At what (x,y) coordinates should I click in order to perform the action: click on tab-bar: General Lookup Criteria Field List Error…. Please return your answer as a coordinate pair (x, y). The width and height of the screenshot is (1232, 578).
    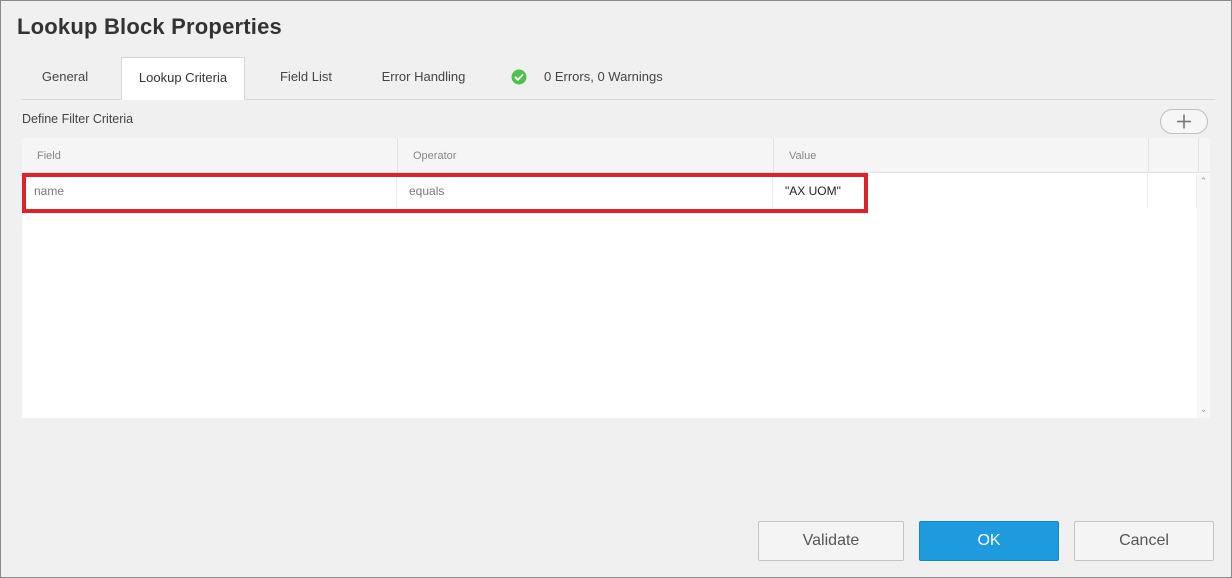
    Looking at the image, I should click on (618, 78).